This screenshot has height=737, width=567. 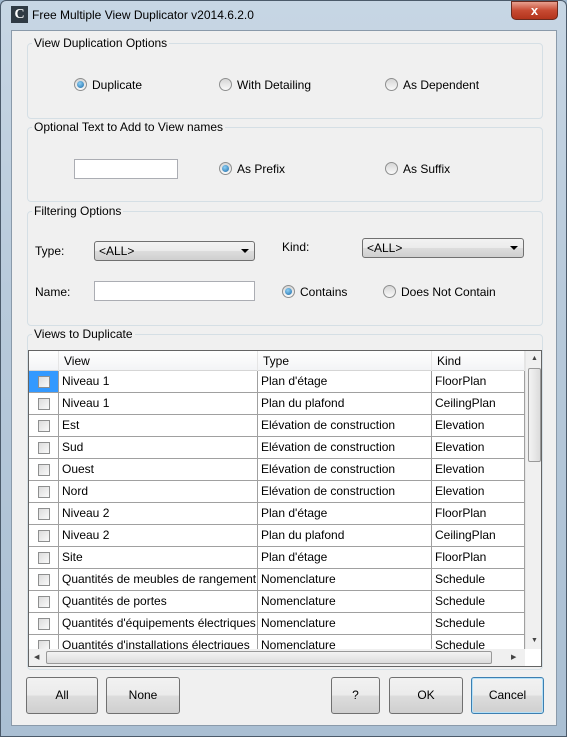 What do you see at coordinates (129, 127) in the screenshot?
I see `group-label: Optional Text to Add to View names` at bounding box center [129, 127].